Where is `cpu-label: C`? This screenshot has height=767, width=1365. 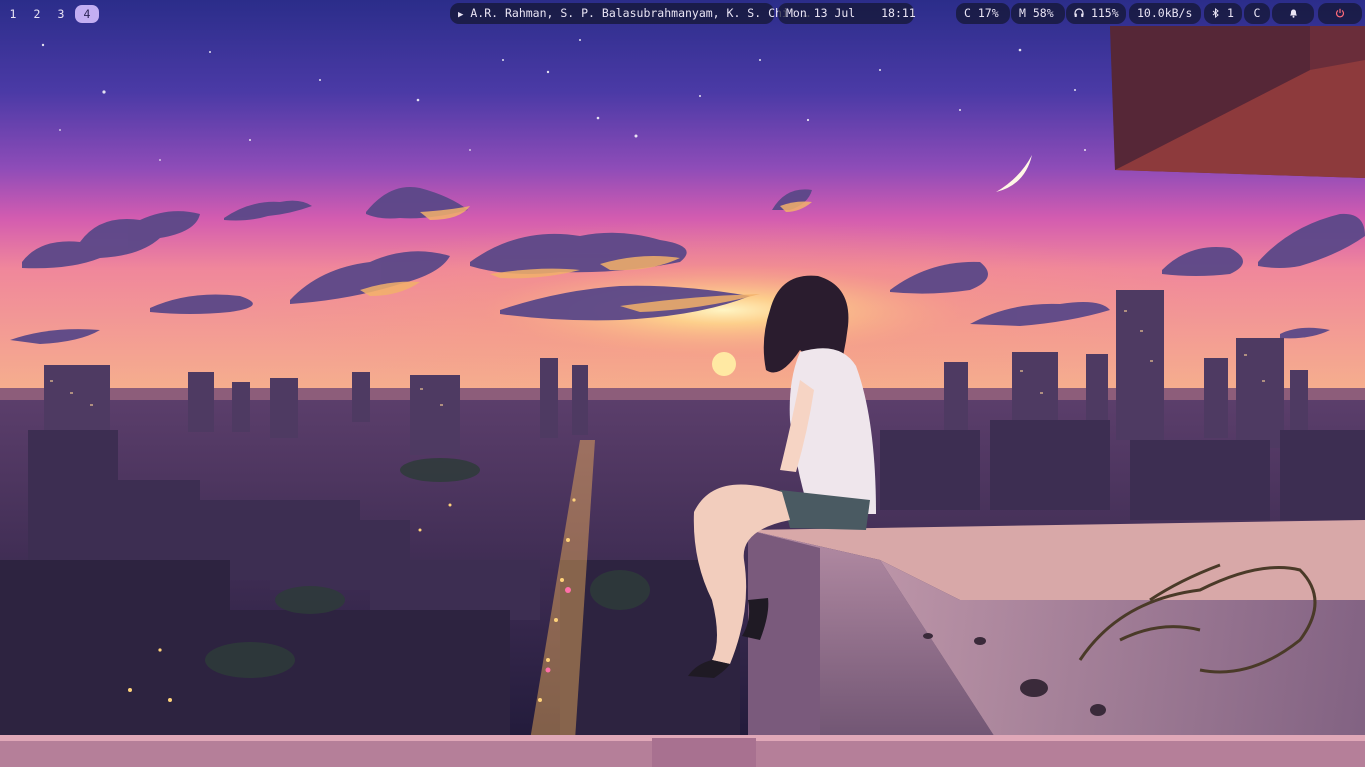 cpu-label: C is located at coordinates (967, 13).